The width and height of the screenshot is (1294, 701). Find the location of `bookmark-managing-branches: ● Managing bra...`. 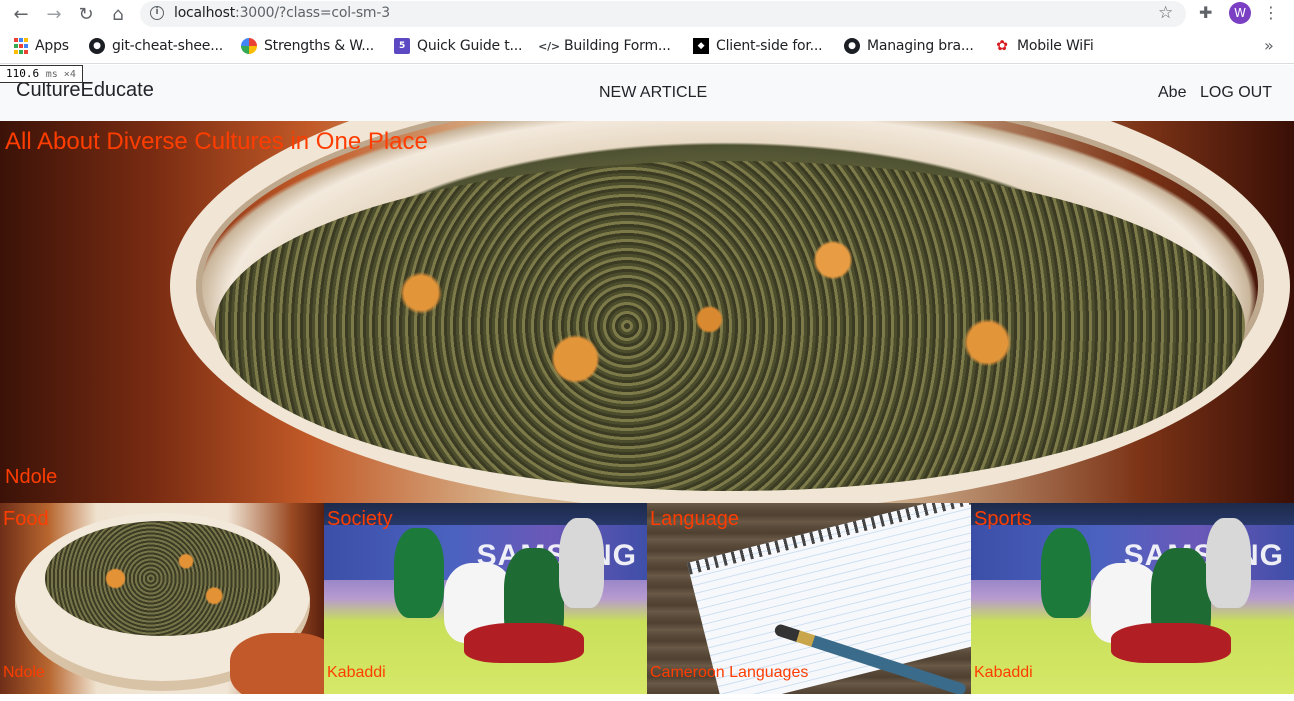

bookmark-managing-branches: ● Managing bra... is located at coordinates (909, 46).